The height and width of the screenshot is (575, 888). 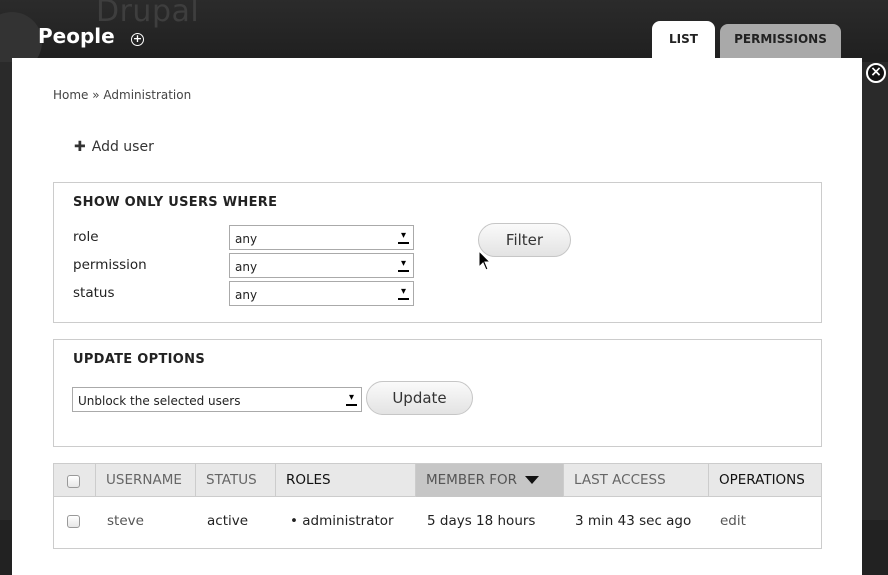 I want to click on mouse-cursor-icon, so click(x=485, y=260).